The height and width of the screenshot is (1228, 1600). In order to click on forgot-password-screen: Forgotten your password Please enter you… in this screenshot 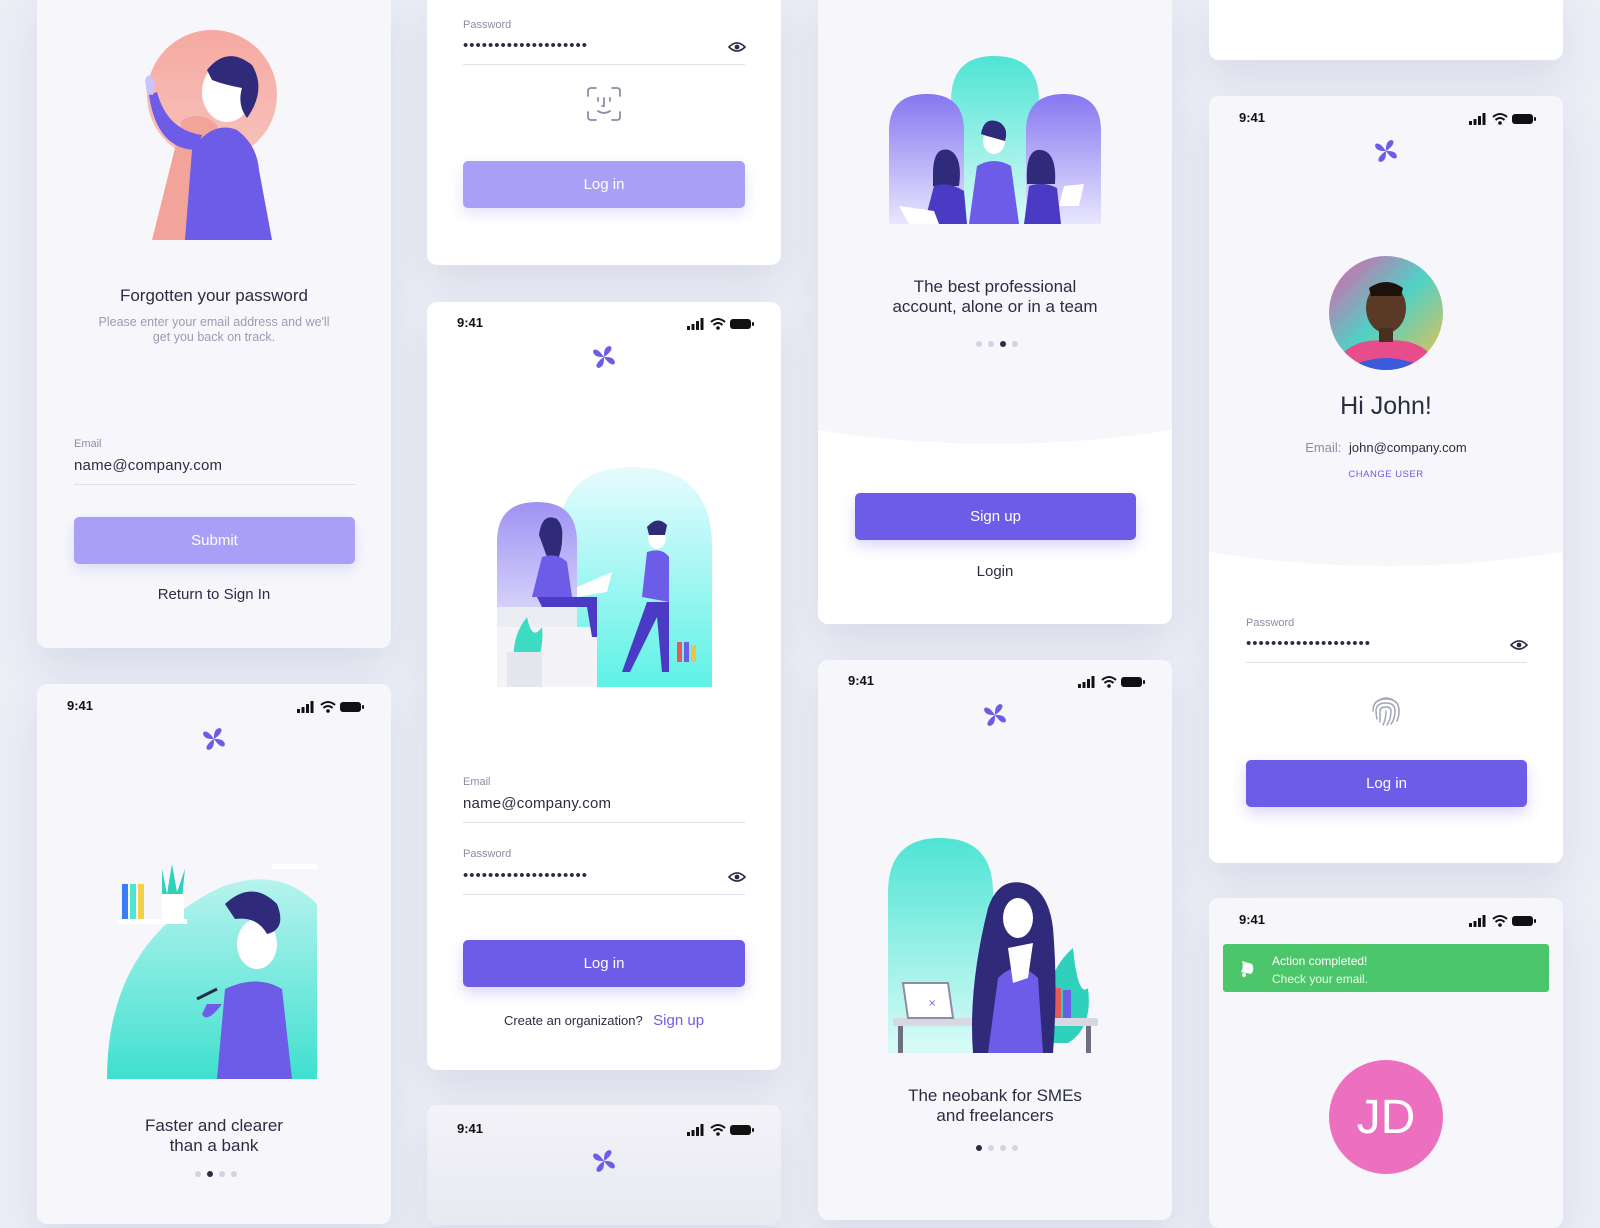, I will do `click(214, 324)`.